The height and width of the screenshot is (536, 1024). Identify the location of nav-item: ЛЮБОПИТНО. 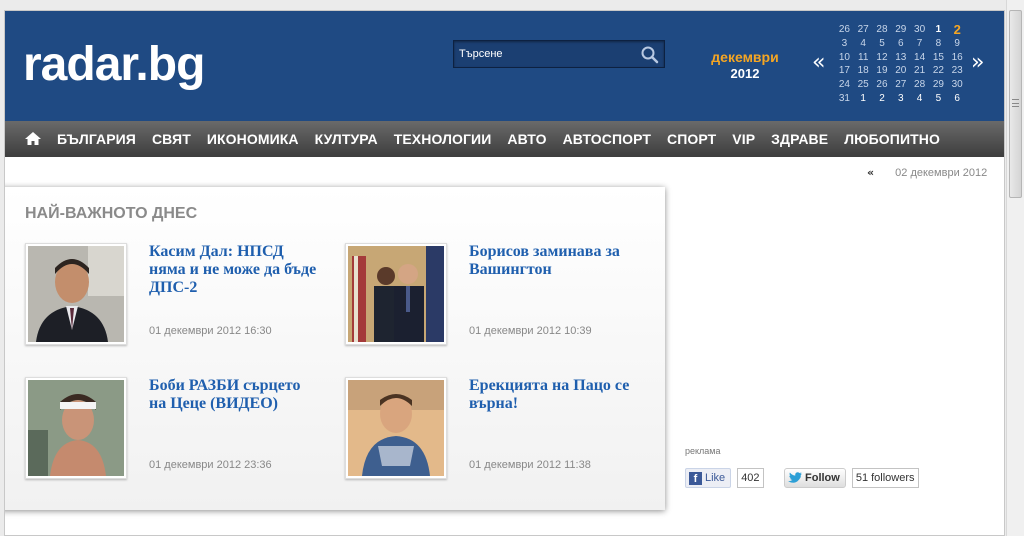
(892, 139).